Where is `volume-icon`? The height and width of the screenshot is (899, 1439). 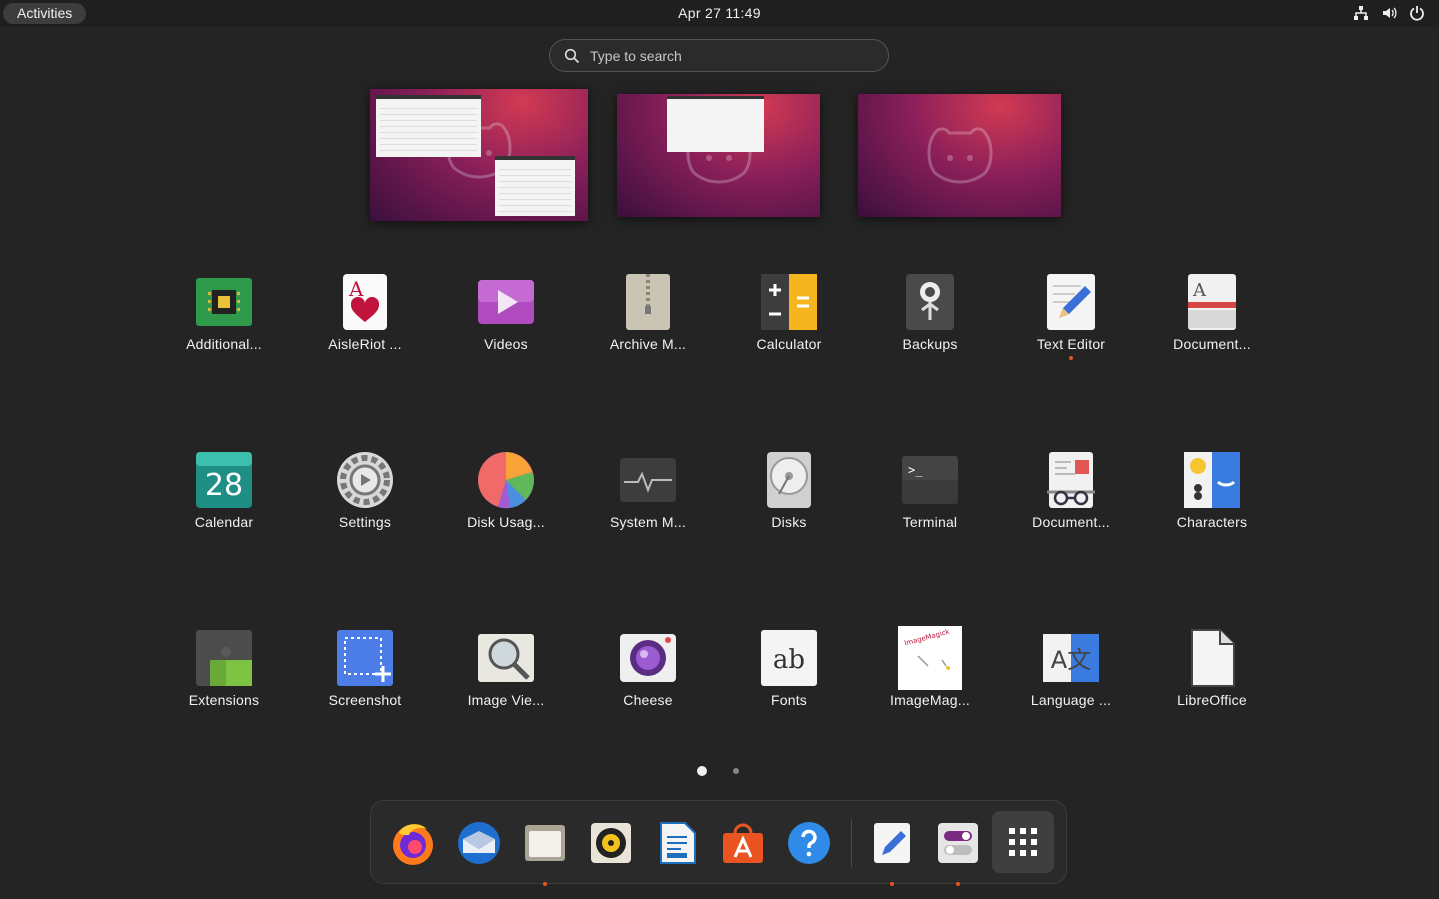
volume-icon is located at coordinates (1389, 13).